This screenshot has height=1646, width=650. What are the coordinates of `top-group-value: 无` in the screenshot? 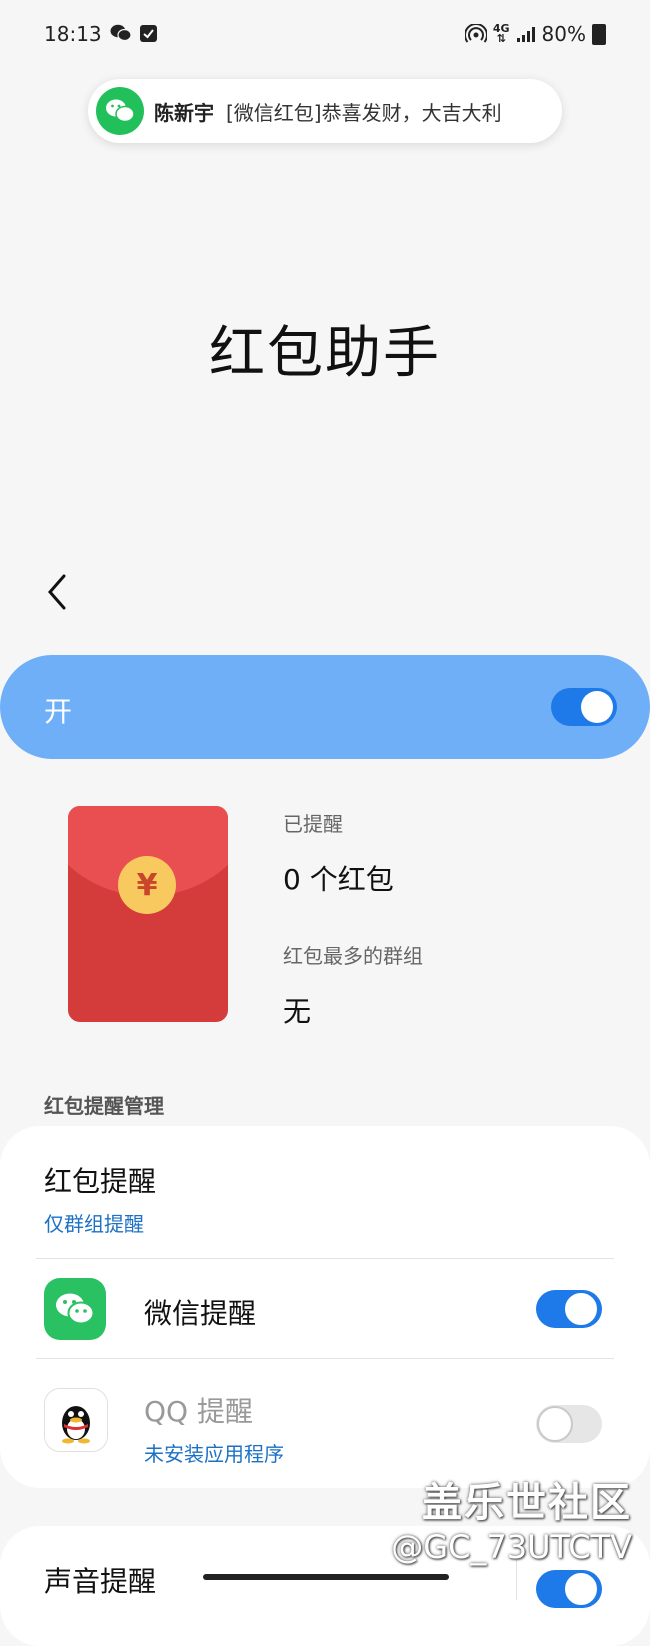 It's located at (297, 1011).